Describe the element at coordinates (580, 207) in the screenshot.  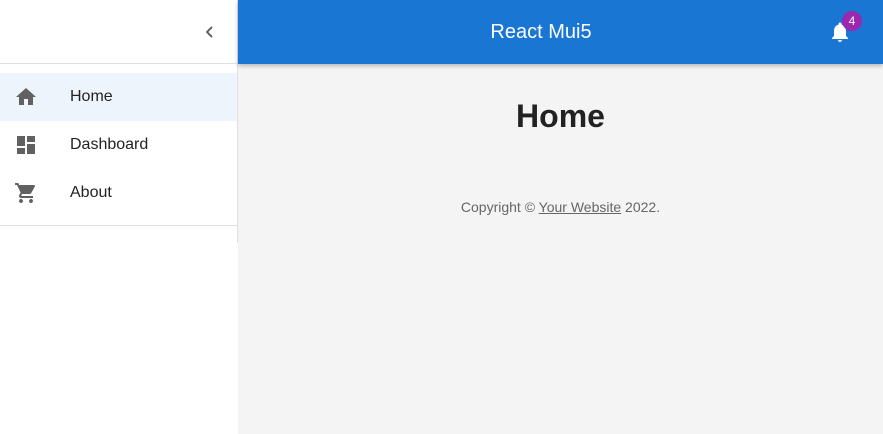
I see `website-link: Your Website` at that location.